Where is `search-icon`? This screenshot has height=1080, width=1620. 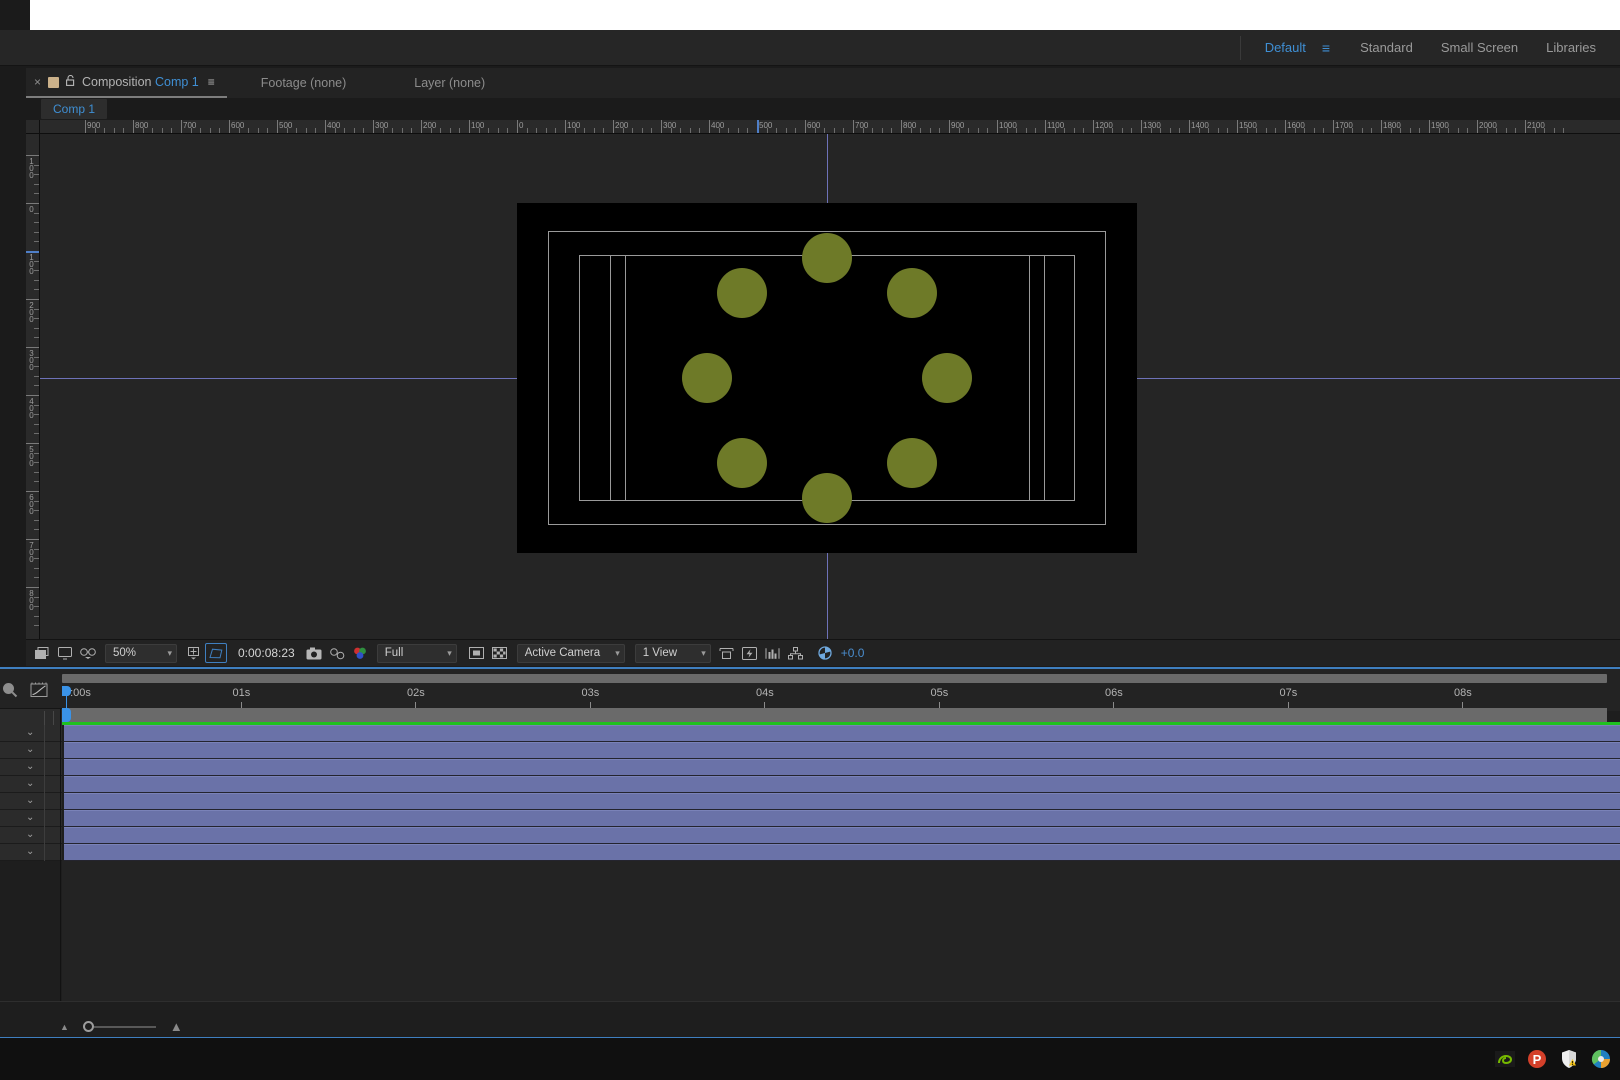
search-icon is located at coordinates (10, 690).